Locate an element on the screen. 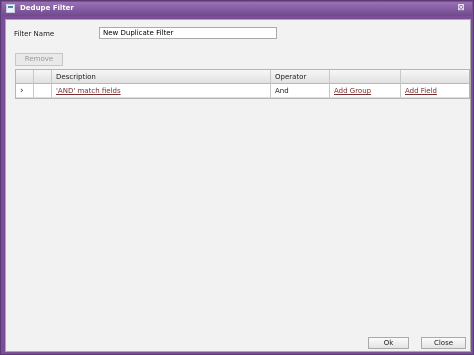 Image resolution: width=474 pixels, height=355 pixels. operator-cell: And is located at coordinates (300, 91).